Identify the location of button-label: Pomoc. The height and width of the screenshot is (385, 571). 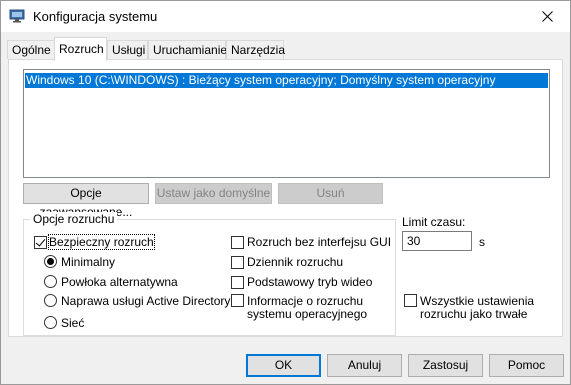
(526, 365).